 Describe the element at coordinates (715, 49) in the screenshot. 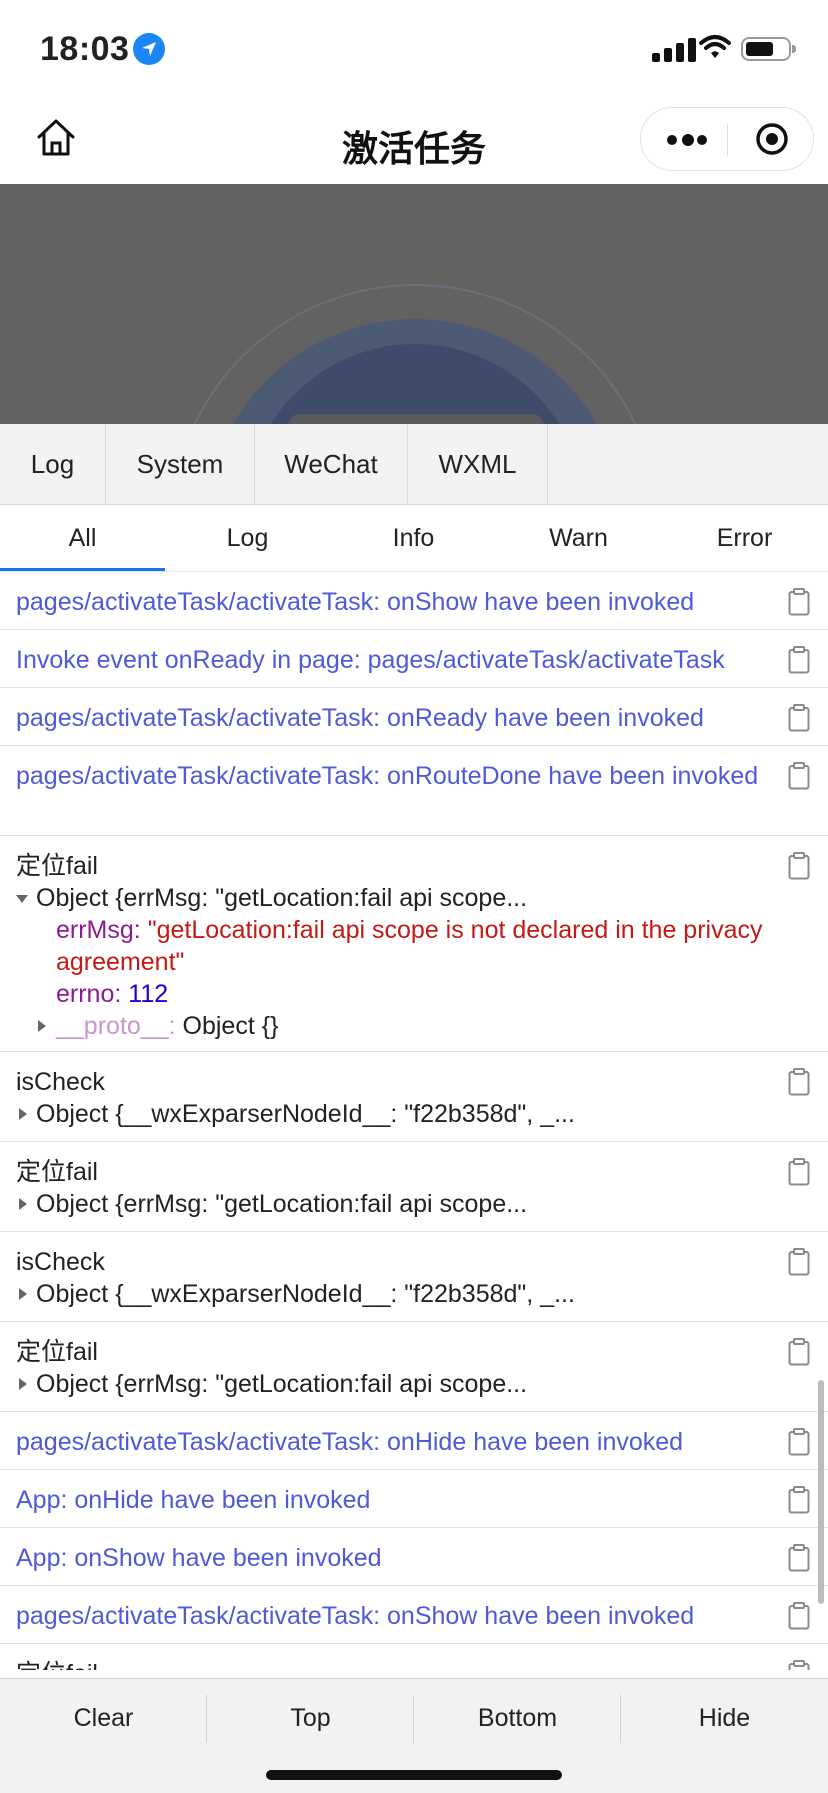

I see `wifi-icon` at that location.